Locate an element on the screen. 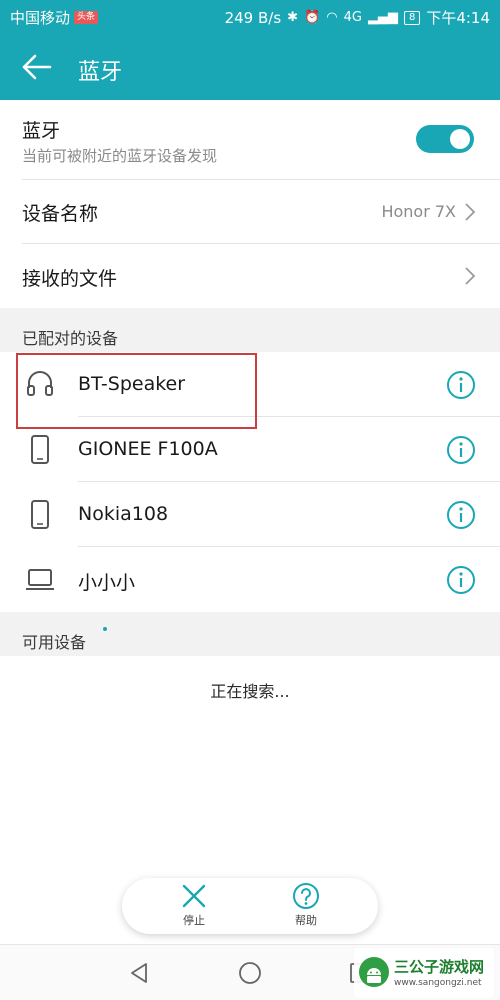 This screenshot has width=500, height=1000. network-type: 4G is located at coordinates (352, 17).